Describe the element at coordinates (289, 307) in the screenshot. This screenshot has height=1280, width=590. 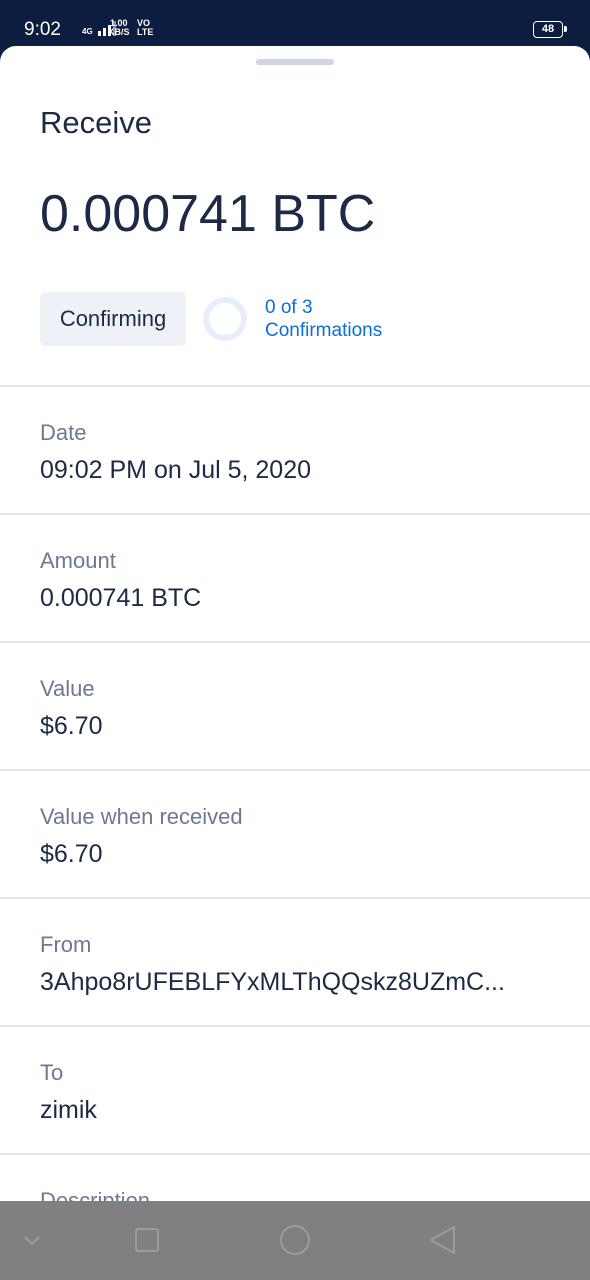
I see `confirmations-count: 0 of 3` at that location.